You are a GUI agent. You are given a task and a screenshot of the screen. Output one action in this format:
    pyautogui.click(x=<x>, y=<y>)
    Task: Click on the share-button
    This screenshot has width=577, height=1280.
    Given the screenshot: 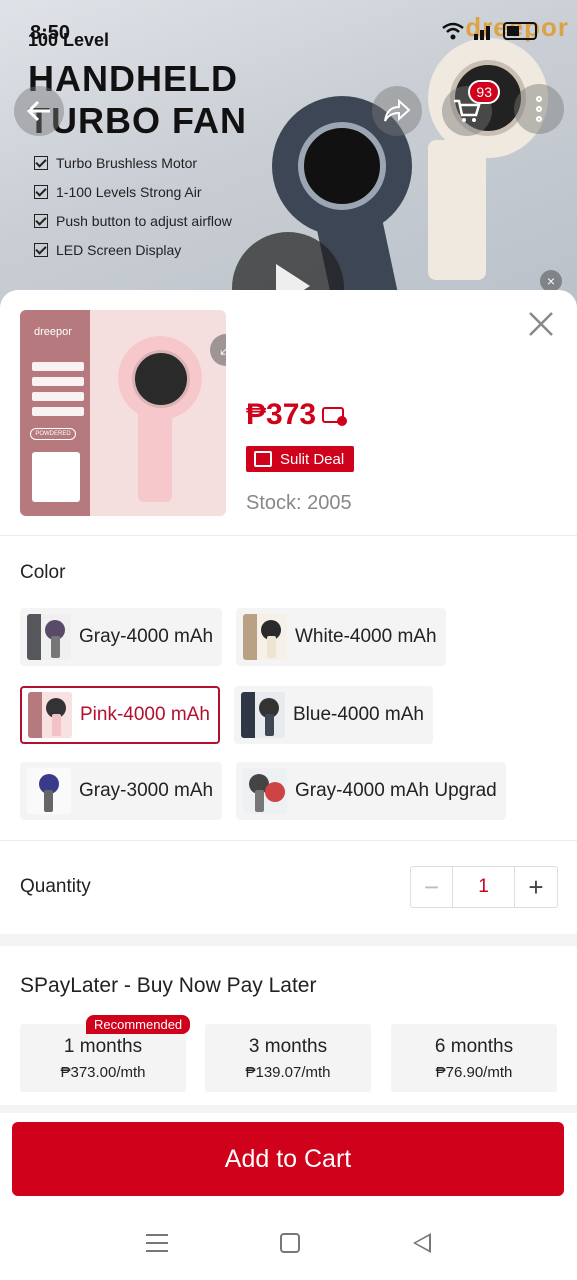 What is the action you would take?
    pyautogui.click(x=397, y=111)
    